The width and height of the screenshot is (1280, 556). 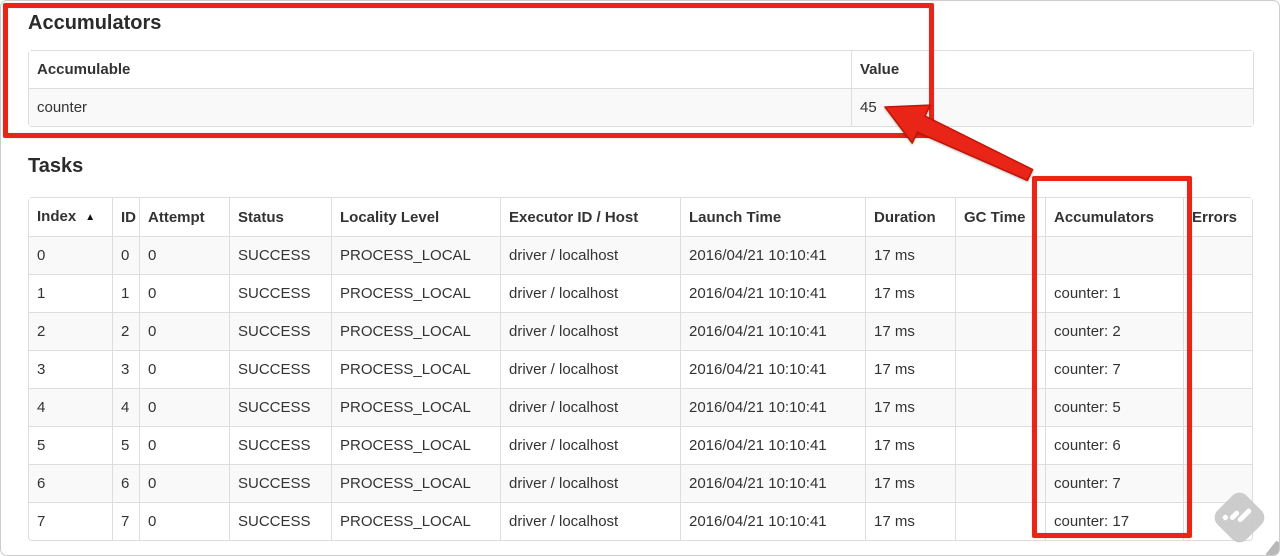 I want to click on column-header-duration: Duration, so click(x=910, y=217).